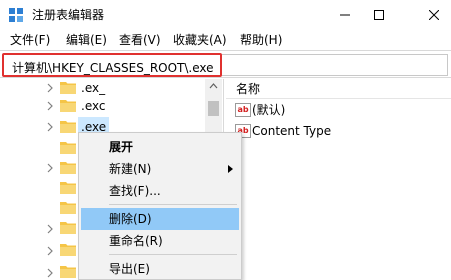 Image resolution: width=451 pixels, height=280 pixels. I want to click on menu-item-rename: 重命名(R), so click(160, 241).